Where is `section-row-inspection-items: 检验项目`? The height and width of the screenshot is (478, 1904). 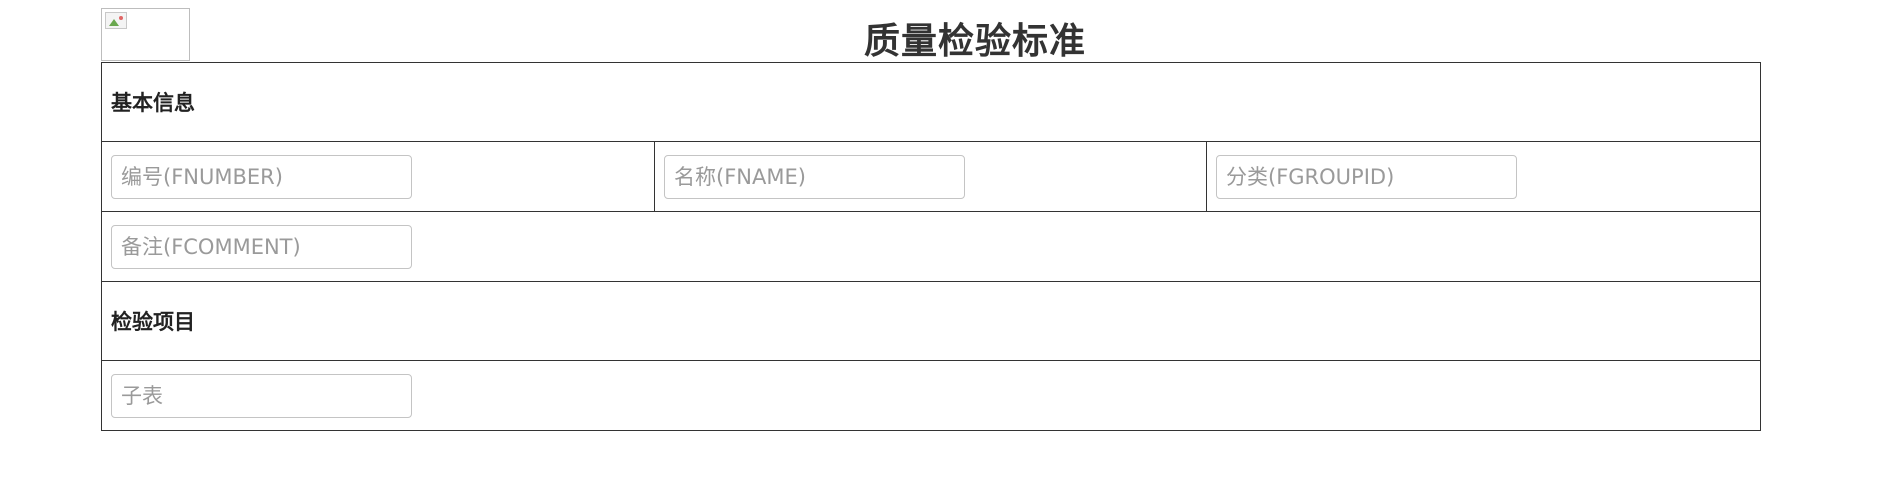 section-row-inspection-items: 检验项目 is located at coordinates (931, 321).